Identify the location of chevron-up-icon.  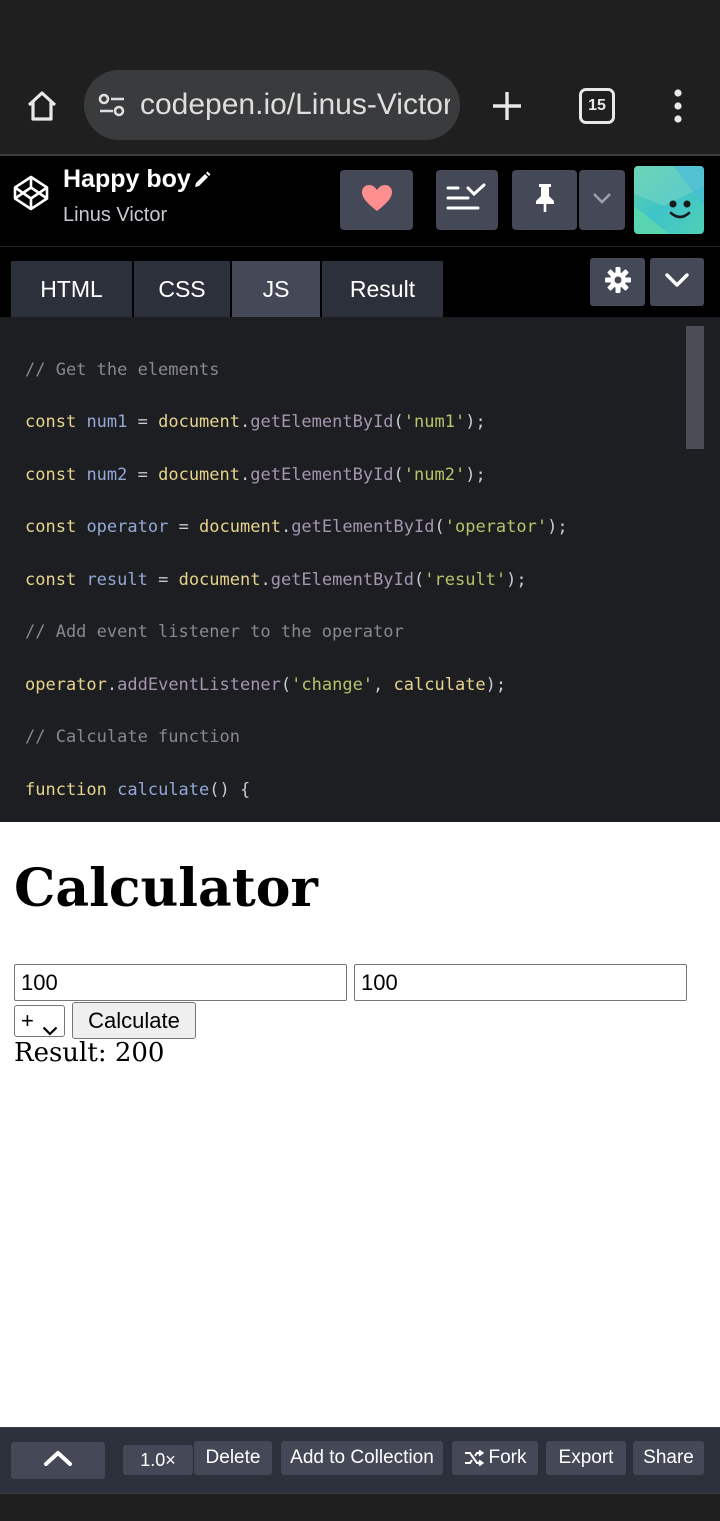
(58, 1461).